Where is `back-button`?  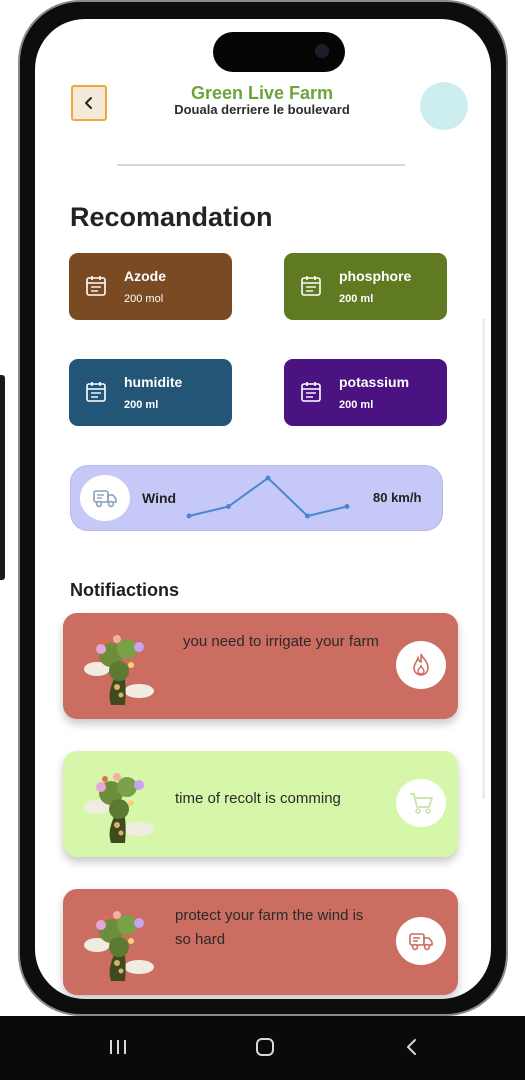 back-button is located at coordinates (89, 103).